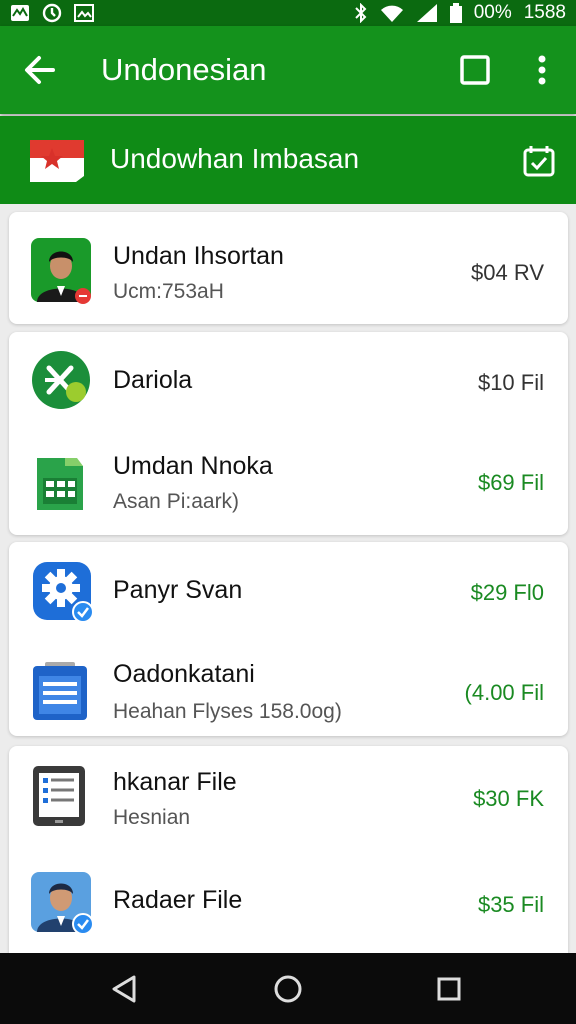 Image resolution: width=576 pixels, height=1024 pixels. Describe the element at coordinates (288, 387) in the screenshot. I see `list-item: Dariola $10 Fil` at that location.